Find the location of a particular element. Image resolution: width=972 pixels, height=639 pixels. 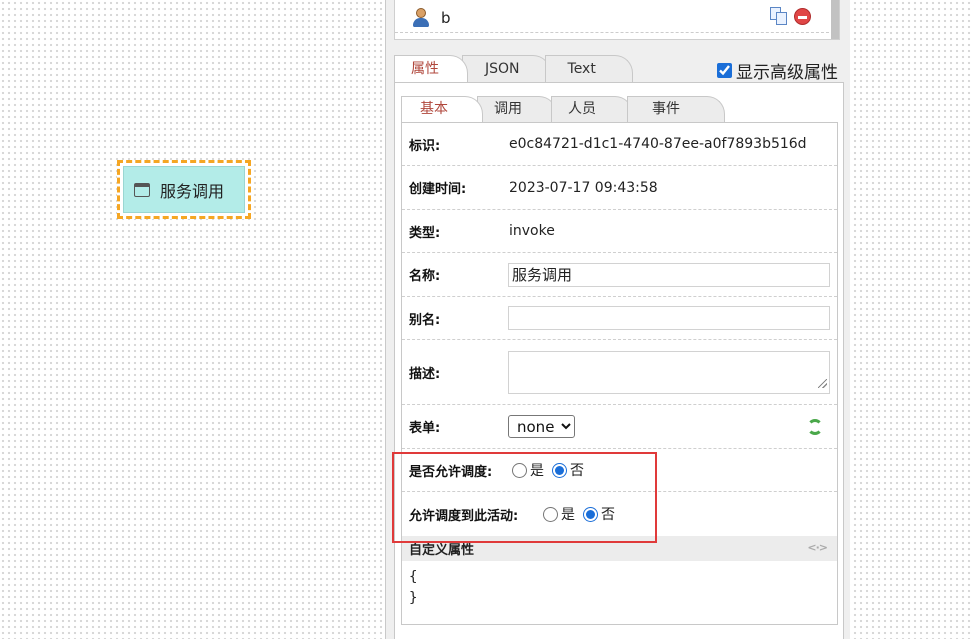

allow-dispatch-radios: 是 否 is located at coordinates (552, 470).